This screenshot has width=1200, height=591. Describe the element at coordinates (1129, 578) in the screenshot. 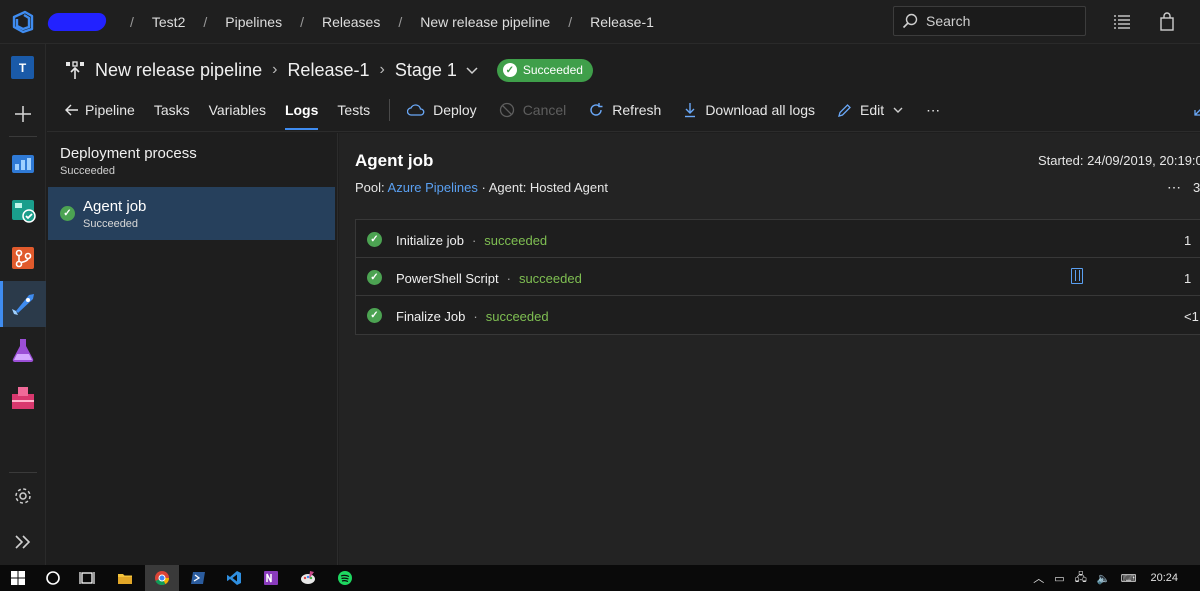

I see `keyboard-icon: ⌨` at that location.